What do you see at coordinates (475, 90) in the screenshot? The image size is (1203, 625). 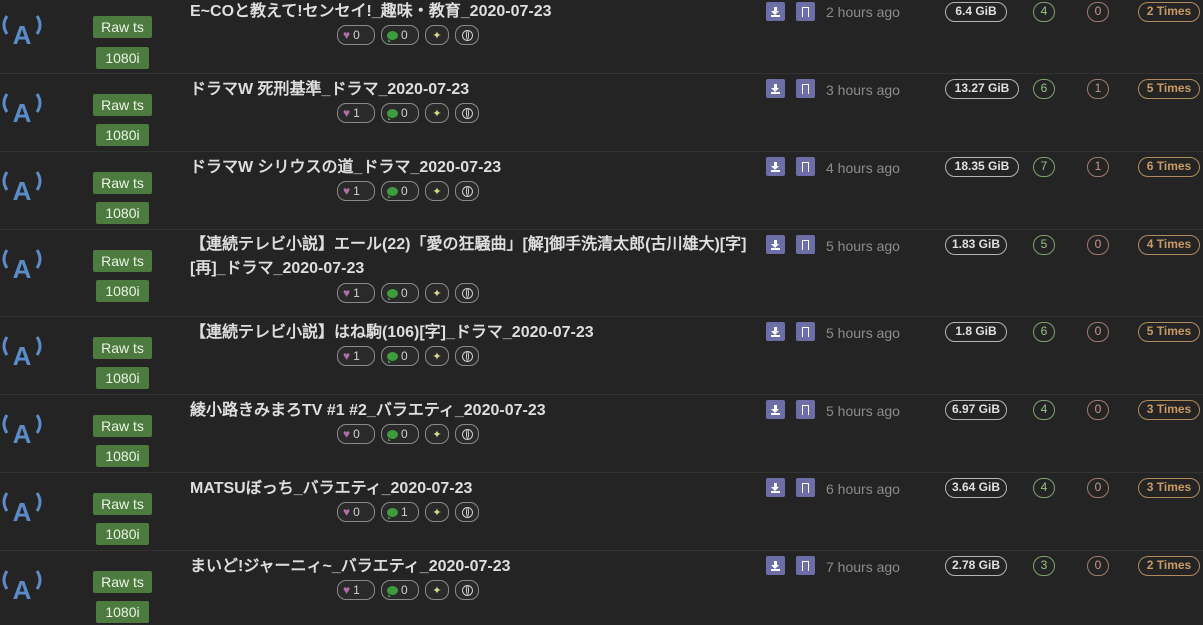 I see `torrent-title-link: ドラマW 死刑基準_ドラマ_2020-07-23` at bounding box center [475, 90].